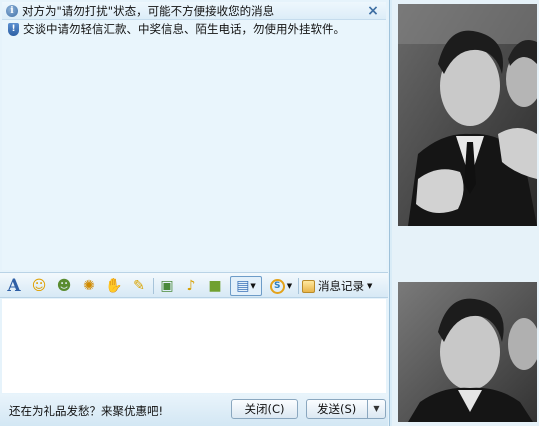 The height and width of the screenshot is (426, 539). What do you see at coordinates (243, 286) in the screenshot?
I see `screenshot-icon: ▤` at bounding box center [243, 286].